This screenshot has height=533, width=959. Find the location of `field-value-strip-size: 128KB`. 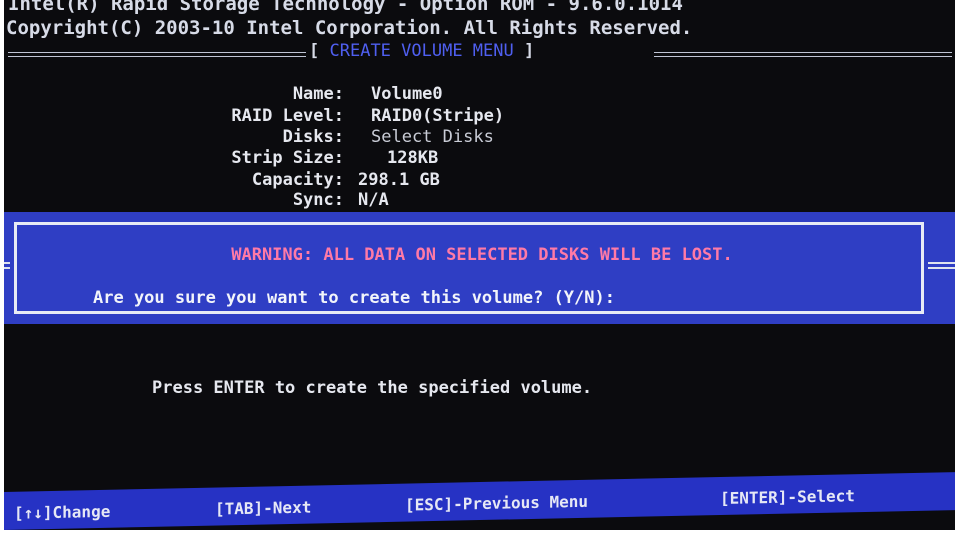

field-value-strip-size: 128KB is located at coordinates (412, 158).